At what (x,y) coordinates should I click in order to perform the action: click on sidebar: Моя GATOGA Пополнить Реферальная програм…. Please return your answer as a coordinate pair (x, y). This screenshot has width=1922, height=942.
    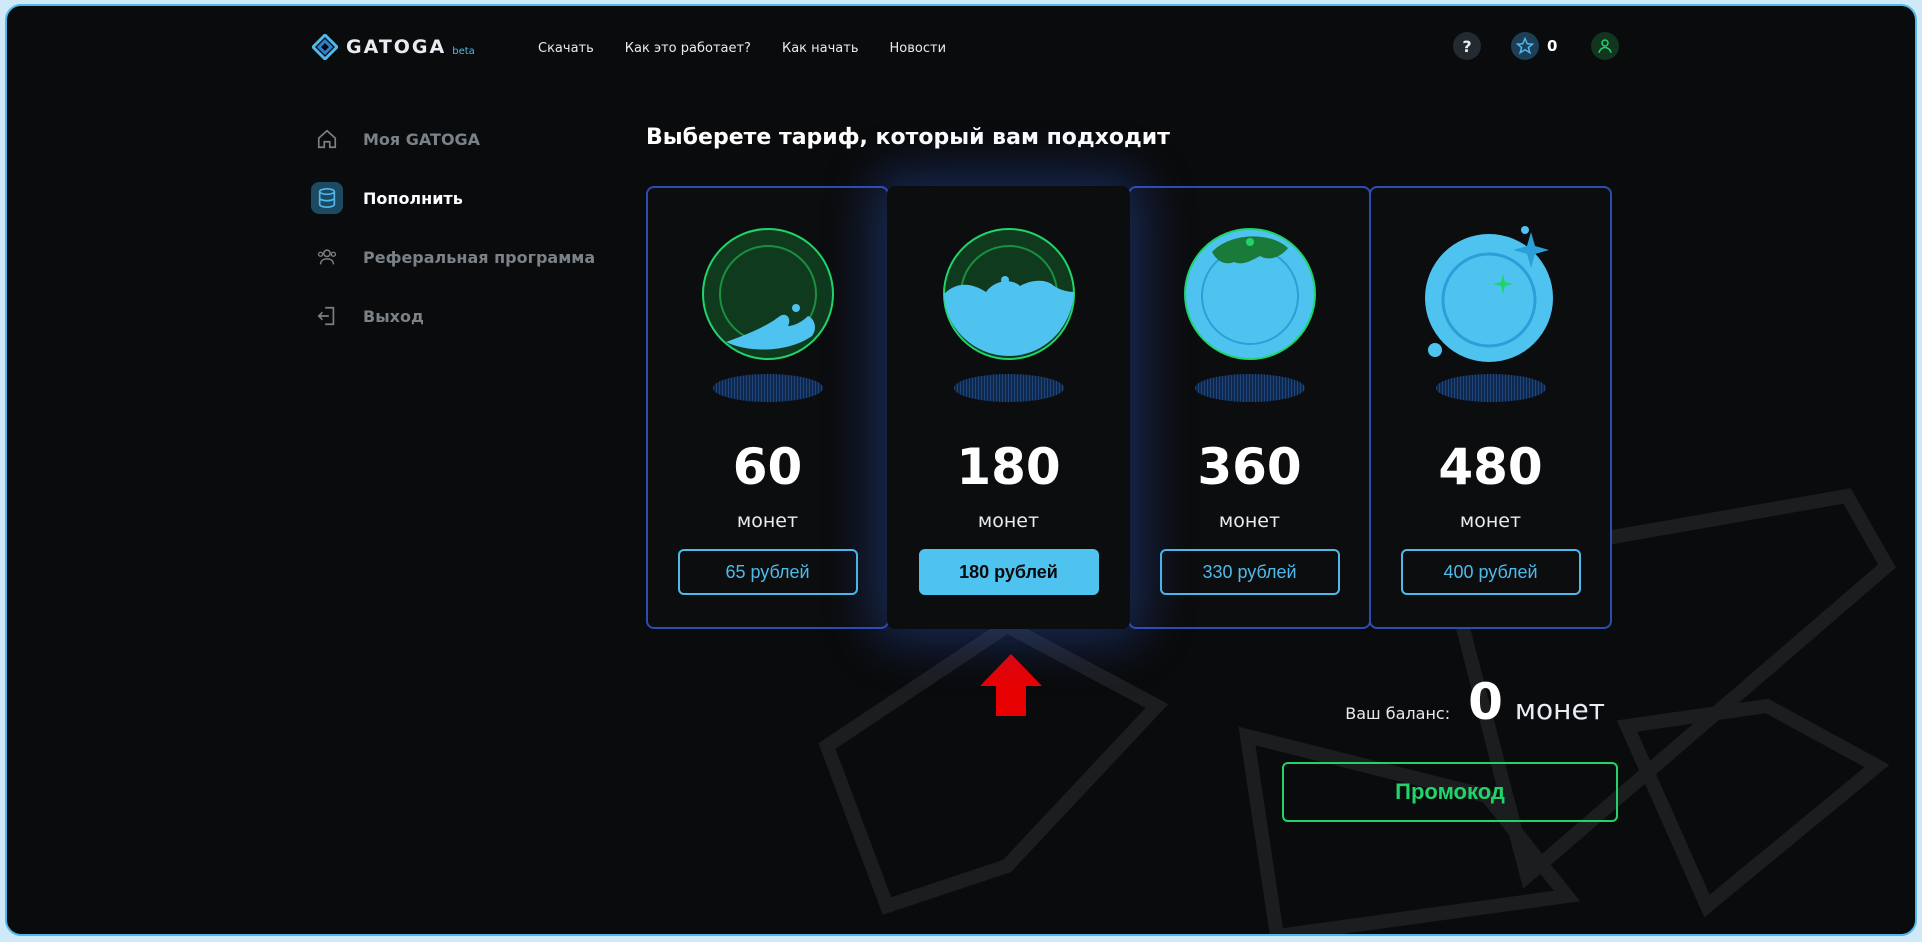
    Looking at the image, I should click on (453, 241).